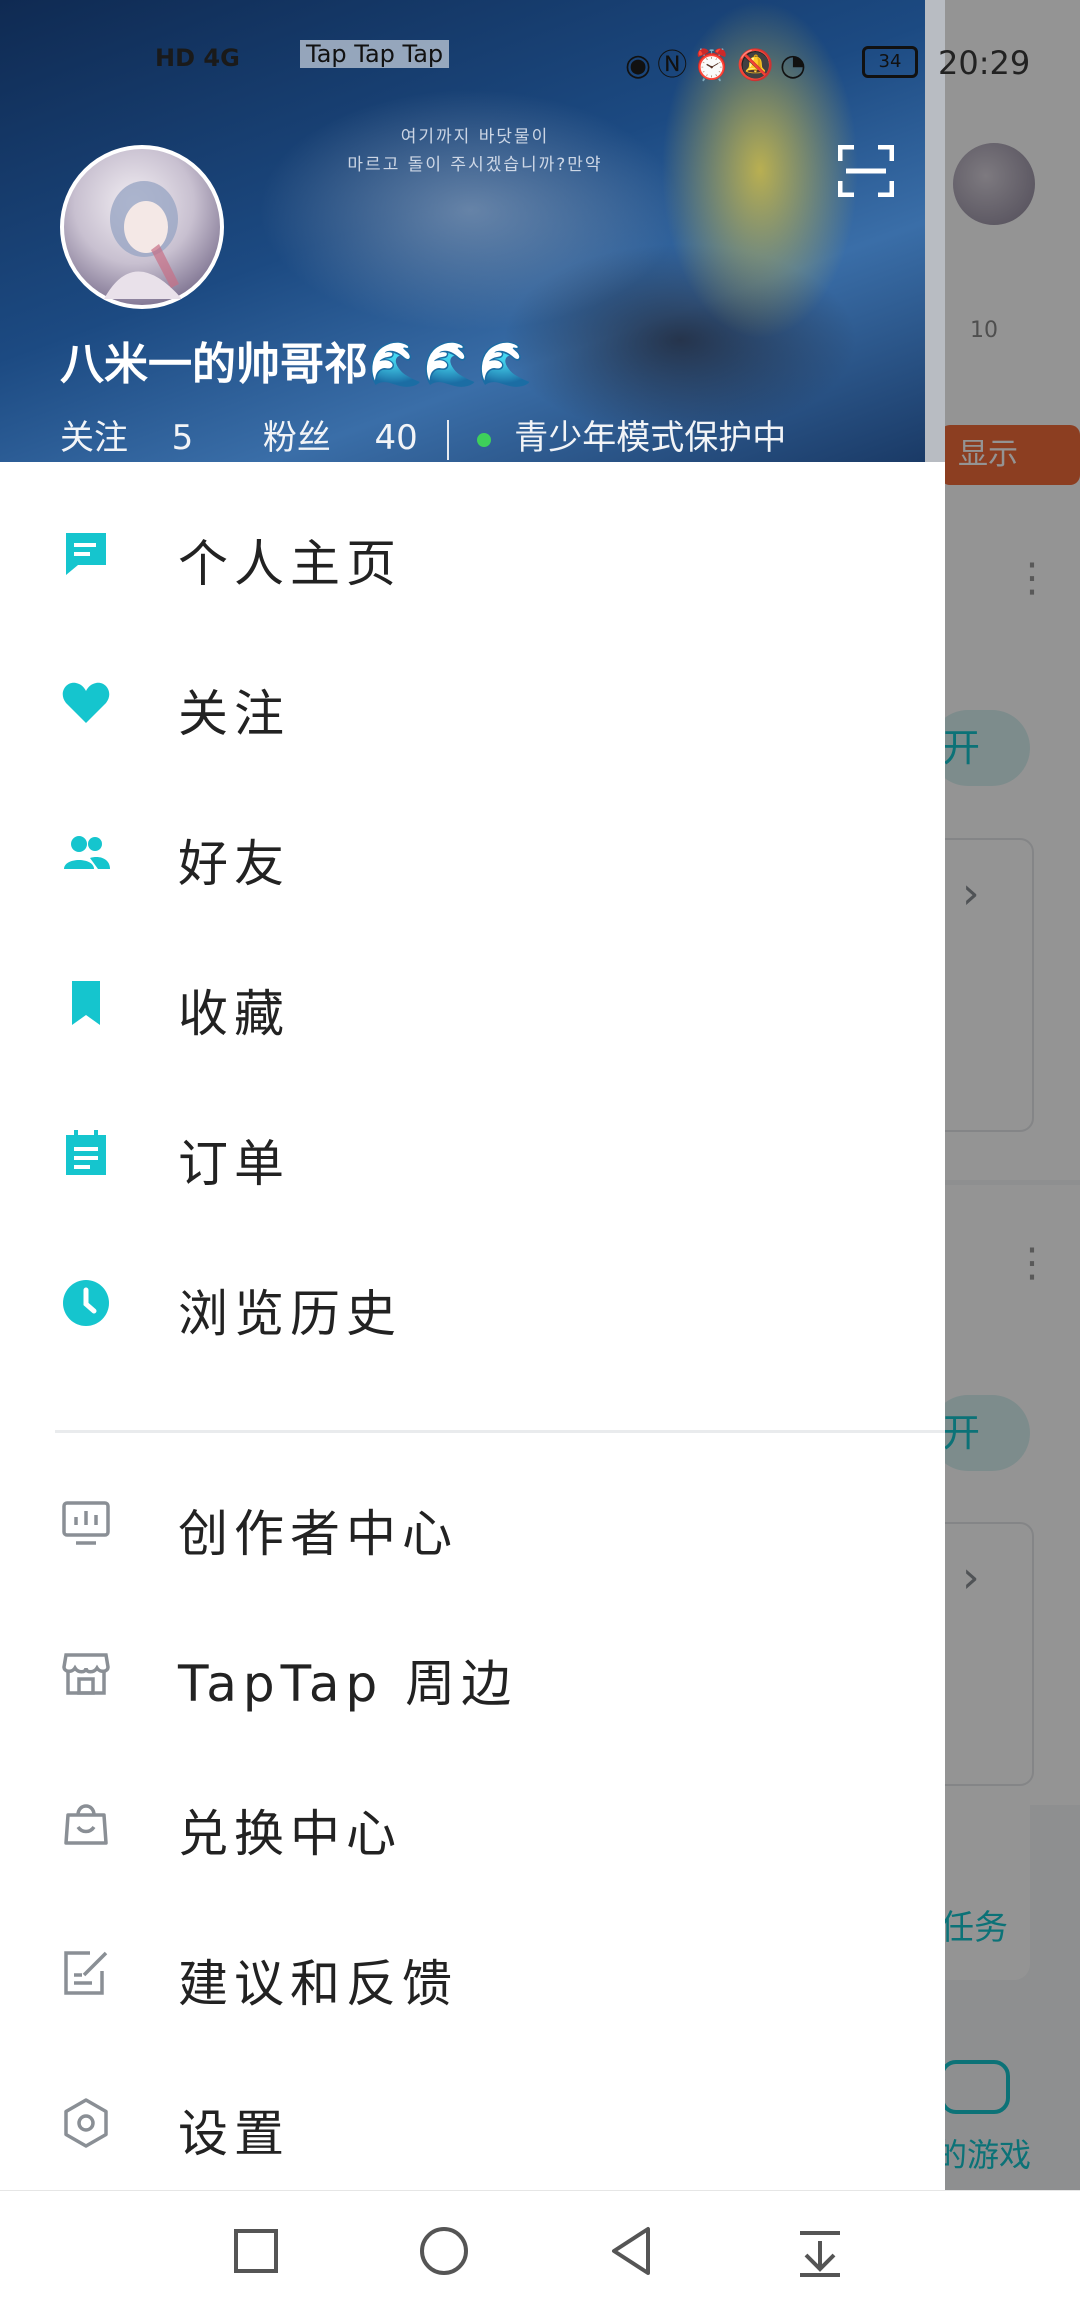  What do you see at coordinates (472, 1822) in the screenshot?
I see `menu-item-redeem-center: 兑换中心` at bounding box center [472, 1822].